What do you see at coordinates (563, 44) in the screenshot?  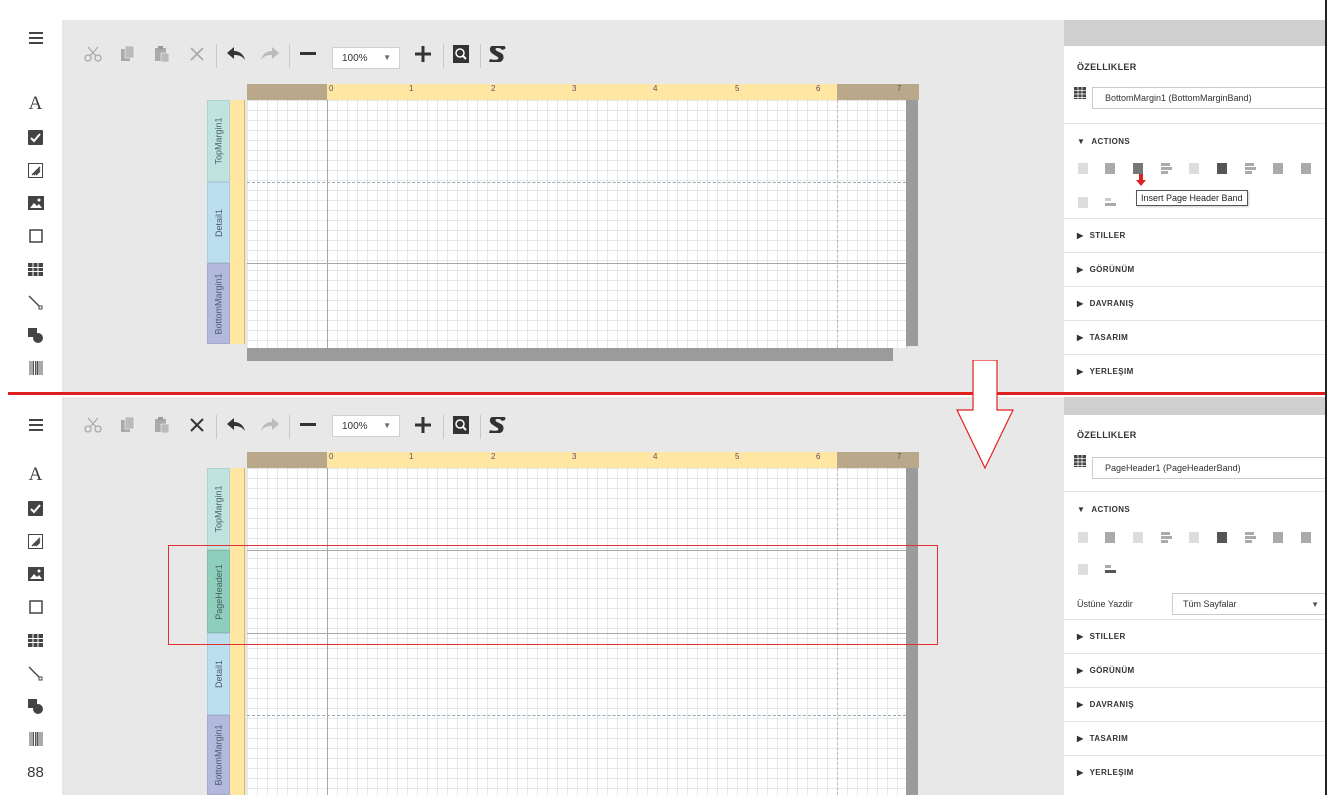 I see `toolbar: 100% ▼` at bounding box center [563, 44].